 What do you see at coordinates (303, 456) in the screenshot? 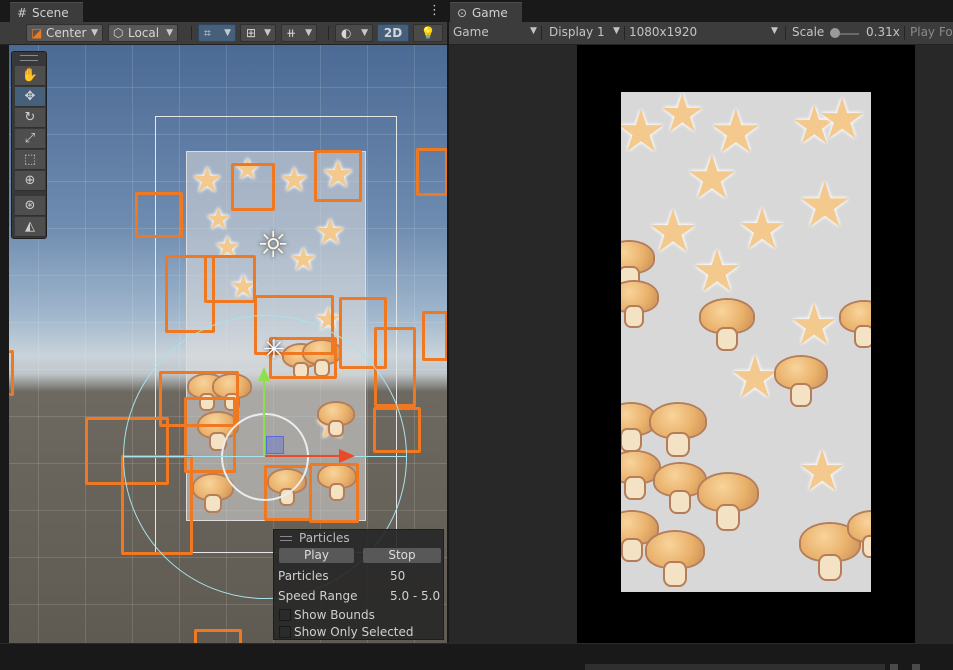
I see `x-axis-handle` at bounding box center [303, 456].